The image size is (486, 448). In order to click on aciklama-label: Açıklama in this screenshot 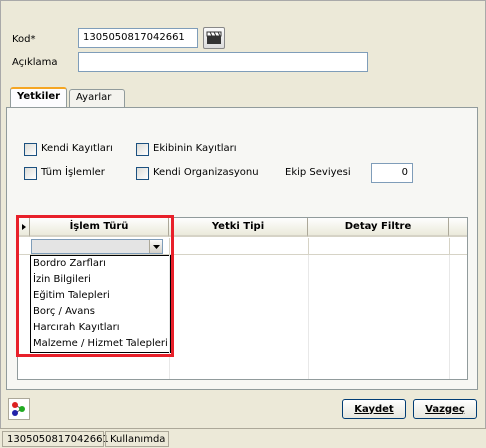, I will do `click(35, 62)`.